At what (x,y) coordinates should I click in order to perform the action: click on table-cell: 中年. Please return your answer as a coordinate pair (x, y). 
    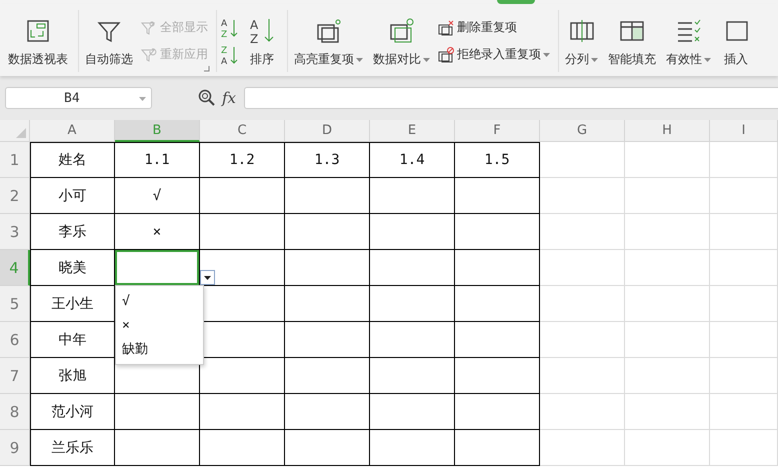
    Looking at the image, I should click on (72, 340).